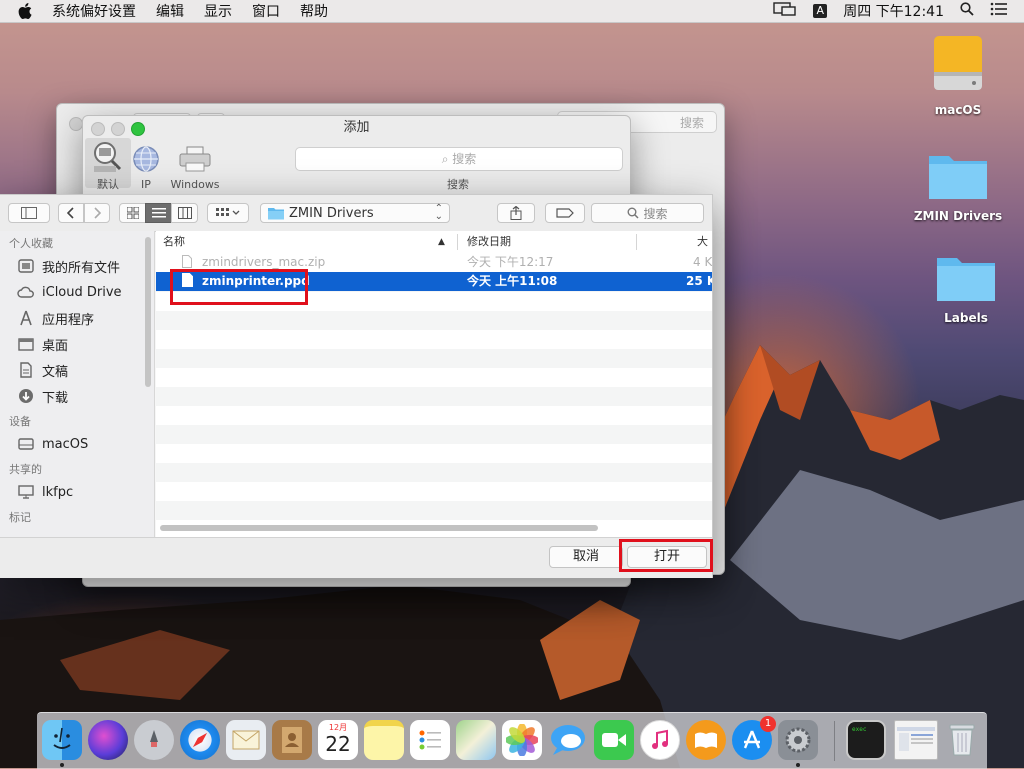  What do you see at coordinates (94, 11) in the screenshot?
I see `menu-app-name: 系统偏好设置` at bounding box center [94, 11].